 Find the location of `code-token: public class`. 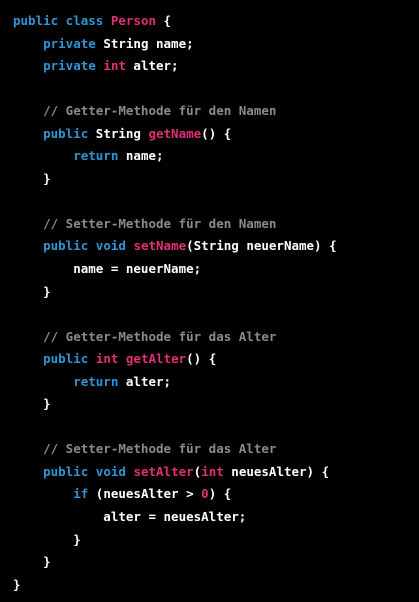

code-token: public class is located at coordinates (62, 20).